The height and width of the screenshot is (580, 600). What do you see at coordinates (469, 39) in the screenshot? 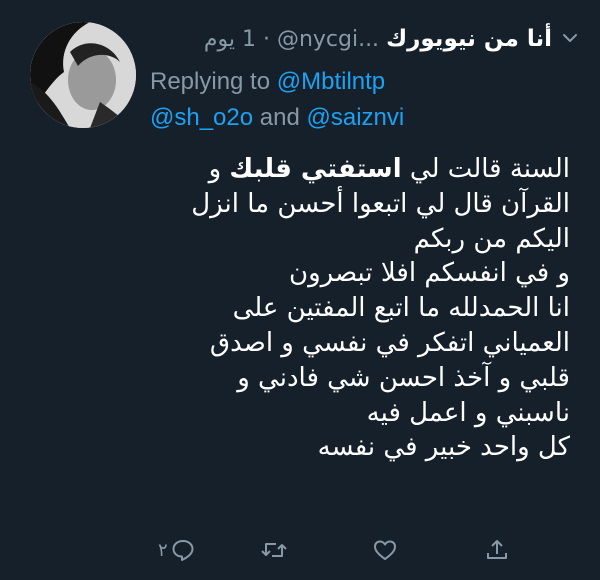
I see `author-name: أنا من نيويورك` at bounding box center [469, 39].